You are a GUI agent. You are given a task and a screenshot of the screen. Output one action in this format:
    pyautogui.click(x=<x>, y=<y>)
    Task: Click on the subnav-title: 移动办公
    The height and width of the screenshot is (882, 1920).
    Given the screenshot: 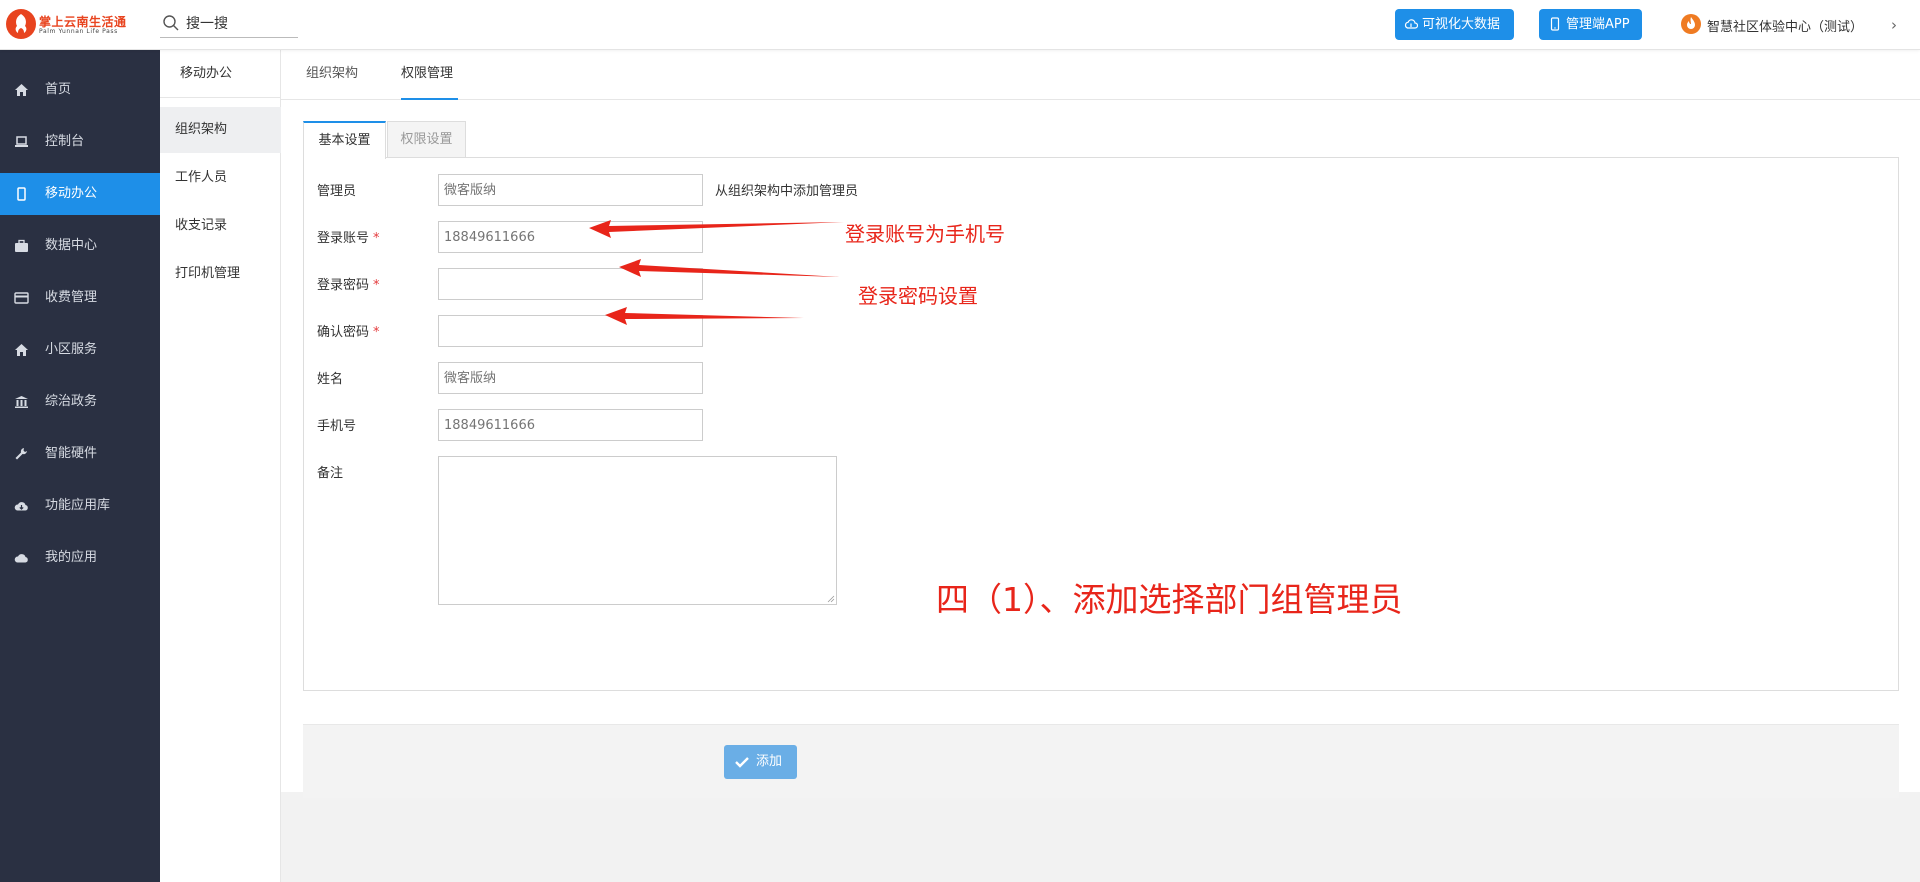 What is the action you would take?
    pyautogui.click(x=220, y=74)
    